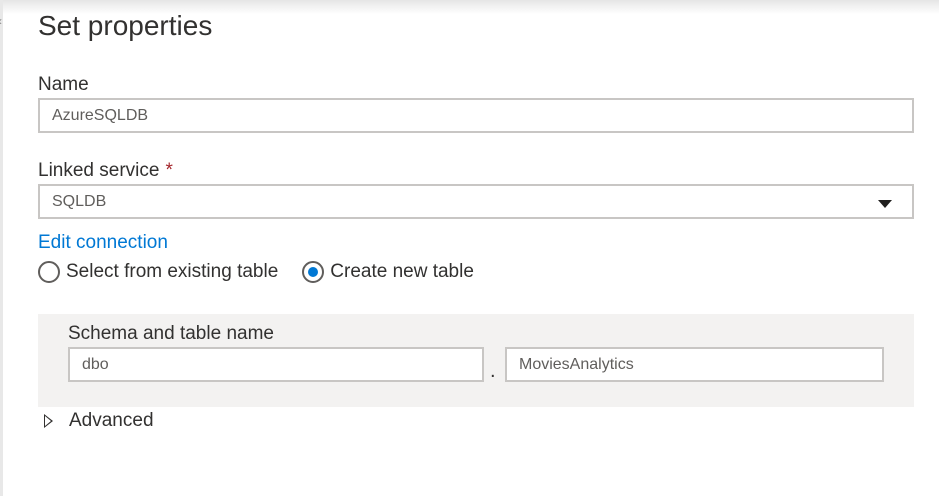 Image resolution: width=939 pixels, height=496 pixels. What do you see at coordinates (885, 203) in the screenshot?
I see `chevron-down-icon` at bounding box center [885, 203].